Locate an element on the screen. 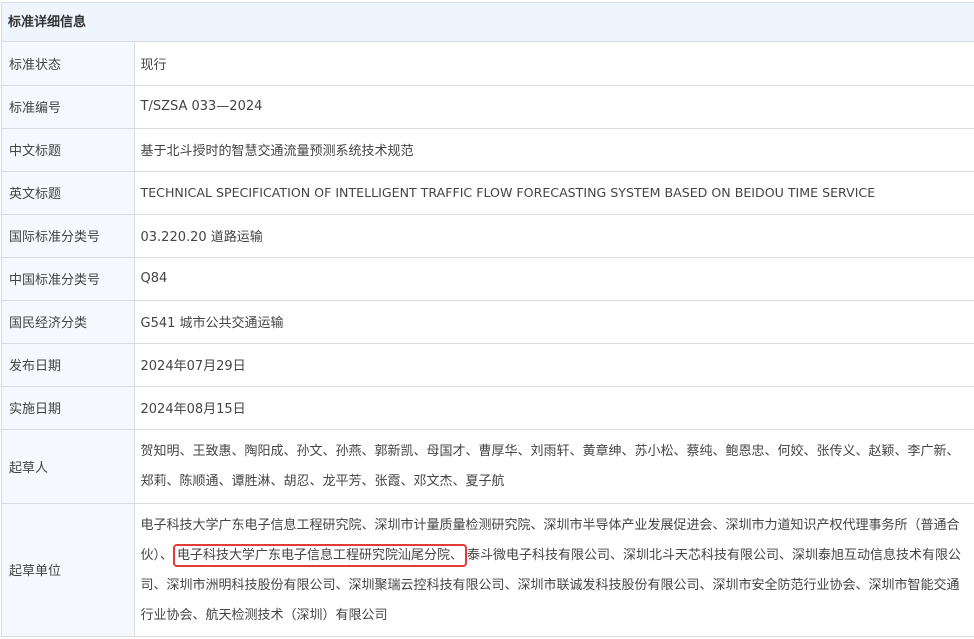 The width and height of the screenshot is (974, 639). row-standard-number: 标准编号 T/SZSA 033—2024 is located at coordinates (488, 107).